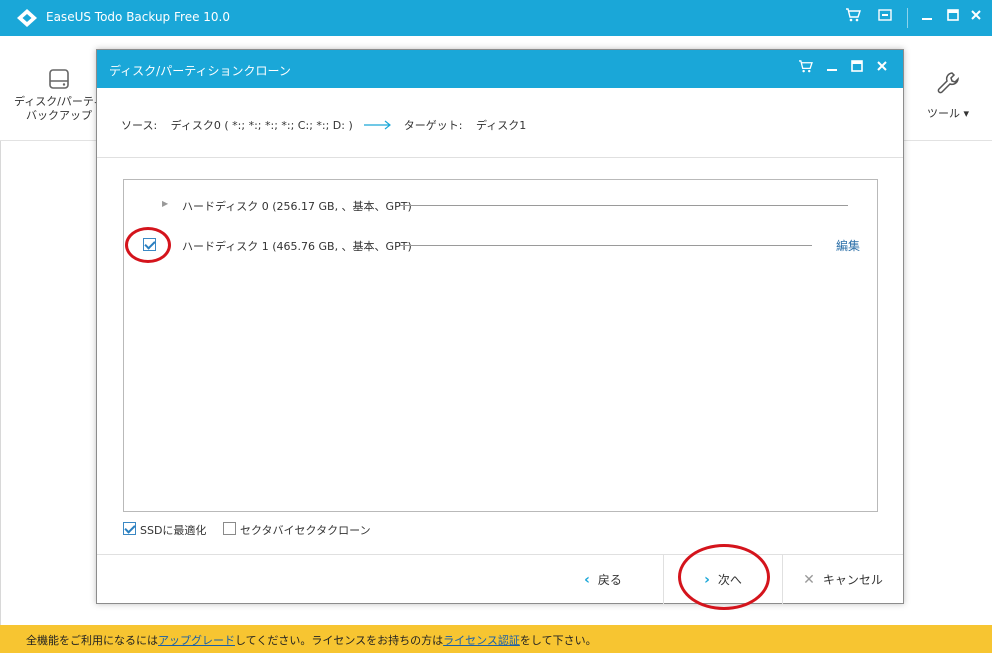 Image resolution: width=992 pixels, height=653 pixels. I want to click on next-button: › 次へ, so click(723, 579).